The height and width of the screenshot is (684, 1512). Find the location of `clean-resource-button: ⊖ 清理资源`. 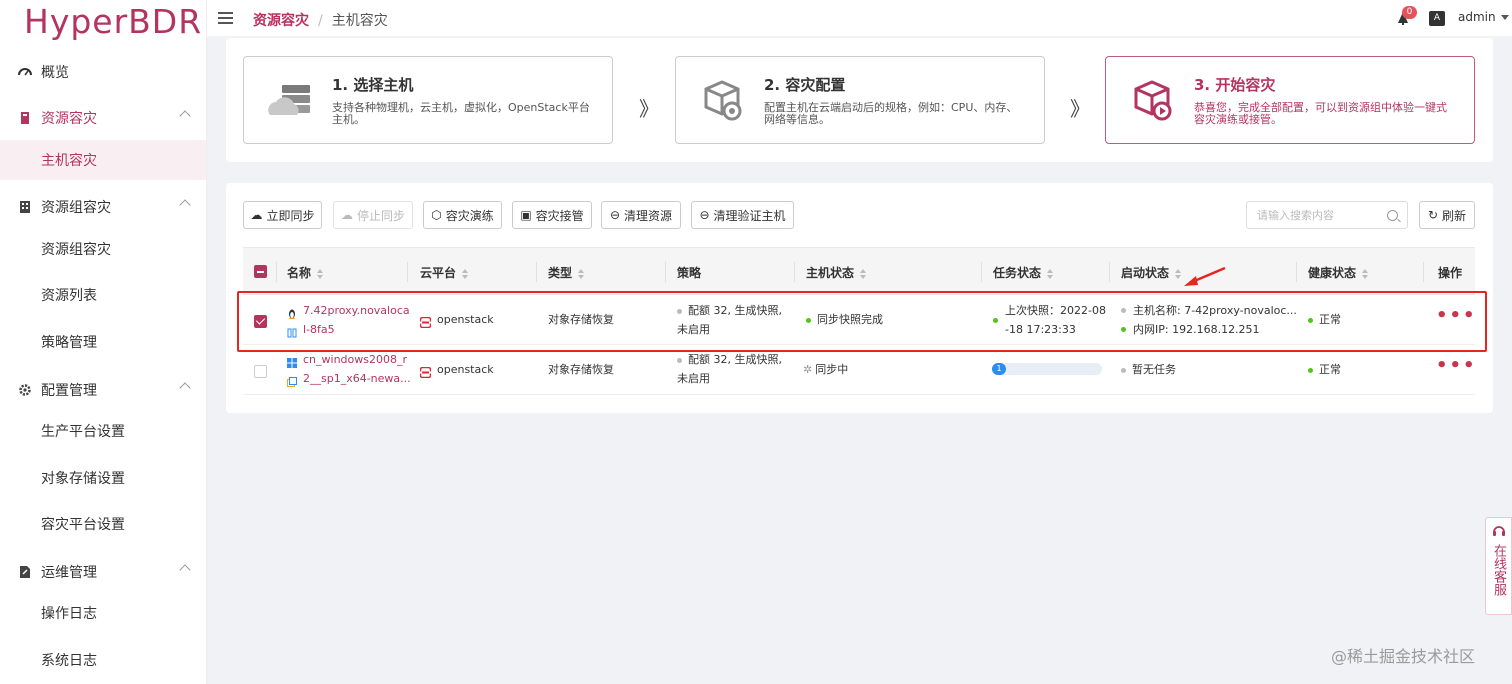

clean-resource-button: ⊖ 清理资源 is located at coordinates (641, 215).